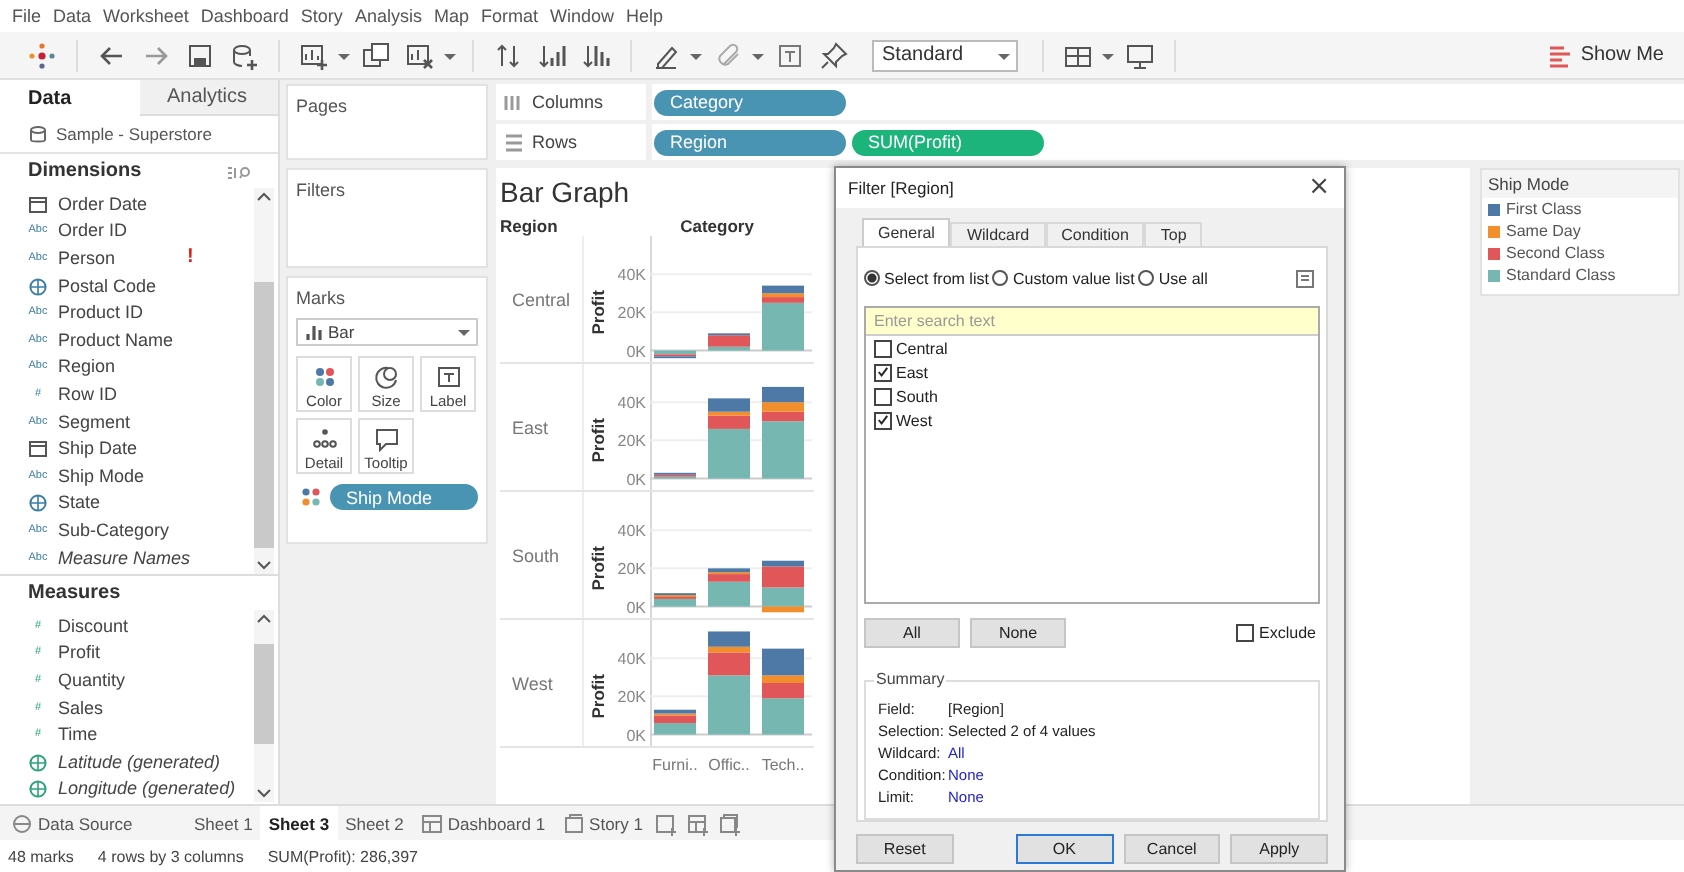 The width and height of the screenshot is (1684, 872). I want to click on field-item: Order Date, so click(140, 204).